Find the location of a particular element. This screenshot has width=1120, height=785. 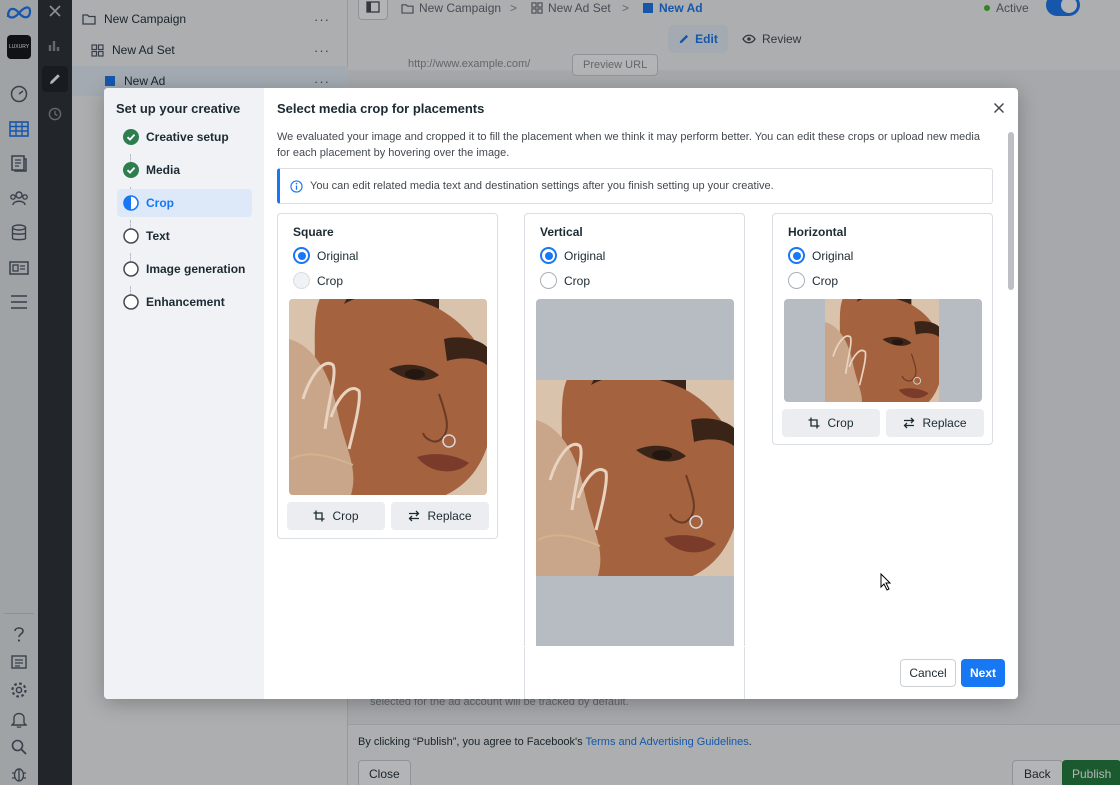

card-title: Horizontal is located at coordinates (817, 232).